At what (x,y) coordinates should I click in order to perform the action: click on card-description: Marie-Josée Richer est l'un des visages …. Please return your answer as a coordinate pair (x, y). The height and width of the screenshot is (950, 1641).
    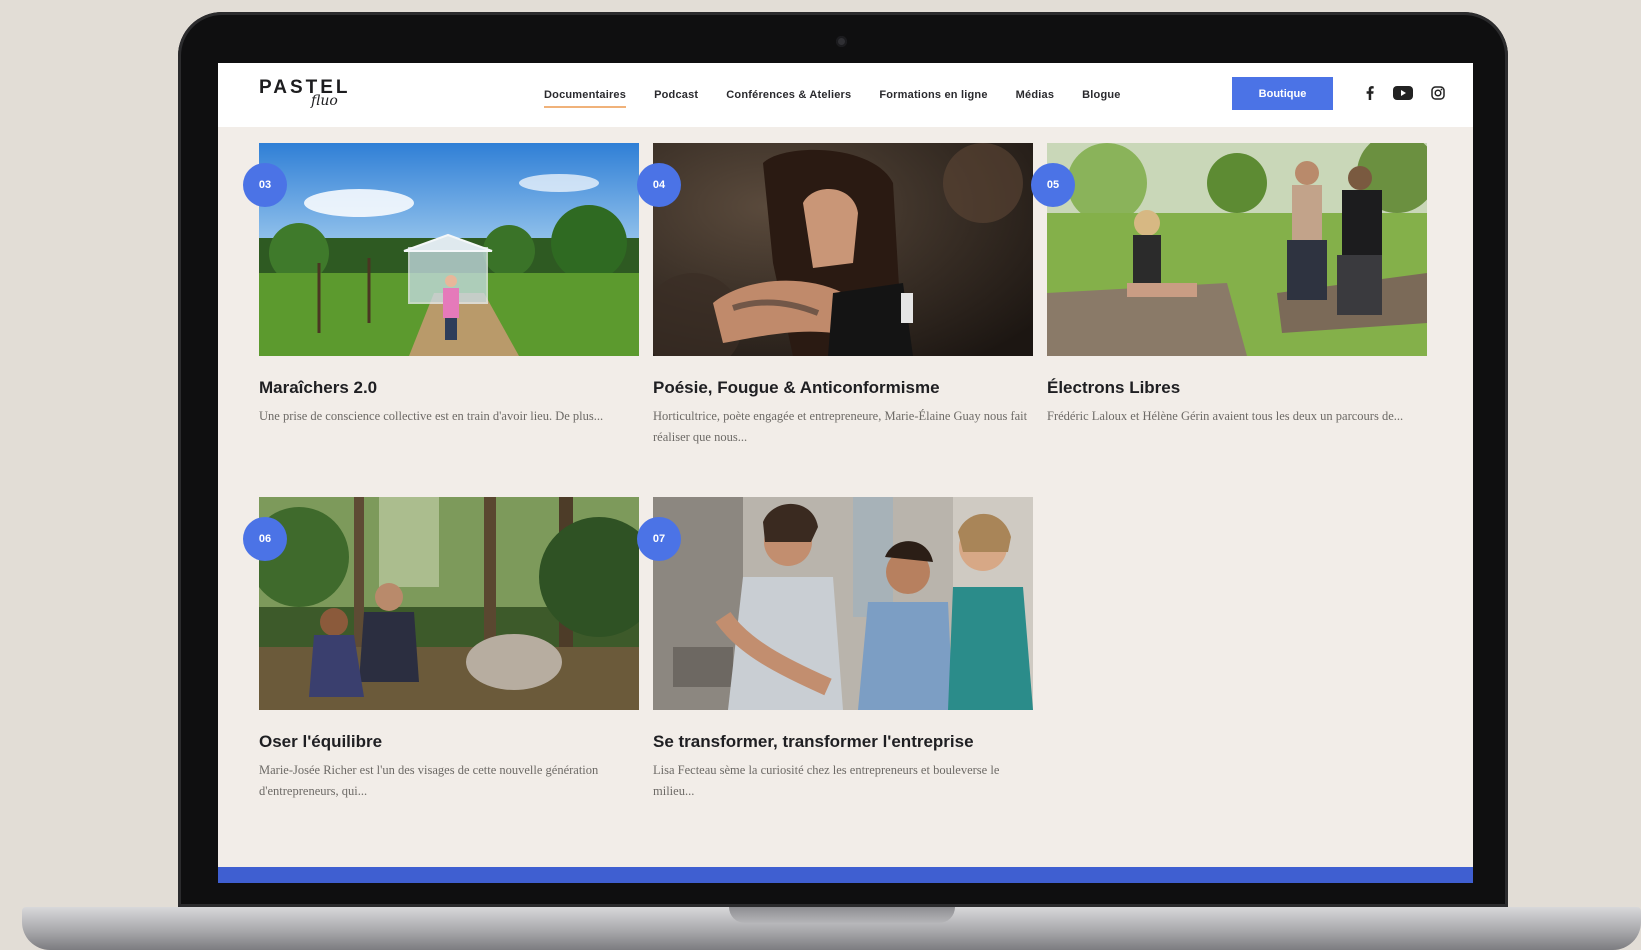
    Looking at the image, I should click on (429, 780).